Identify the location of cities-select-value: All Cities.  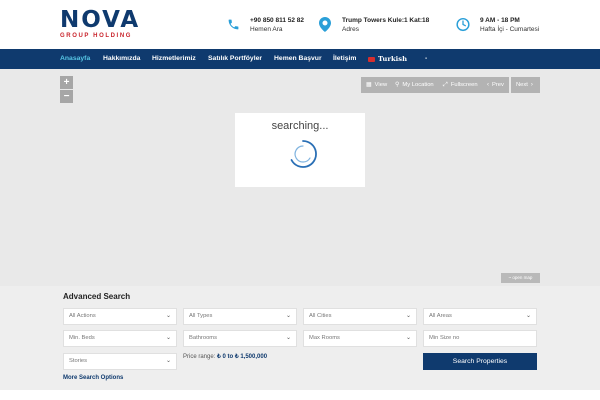
(320, 316).